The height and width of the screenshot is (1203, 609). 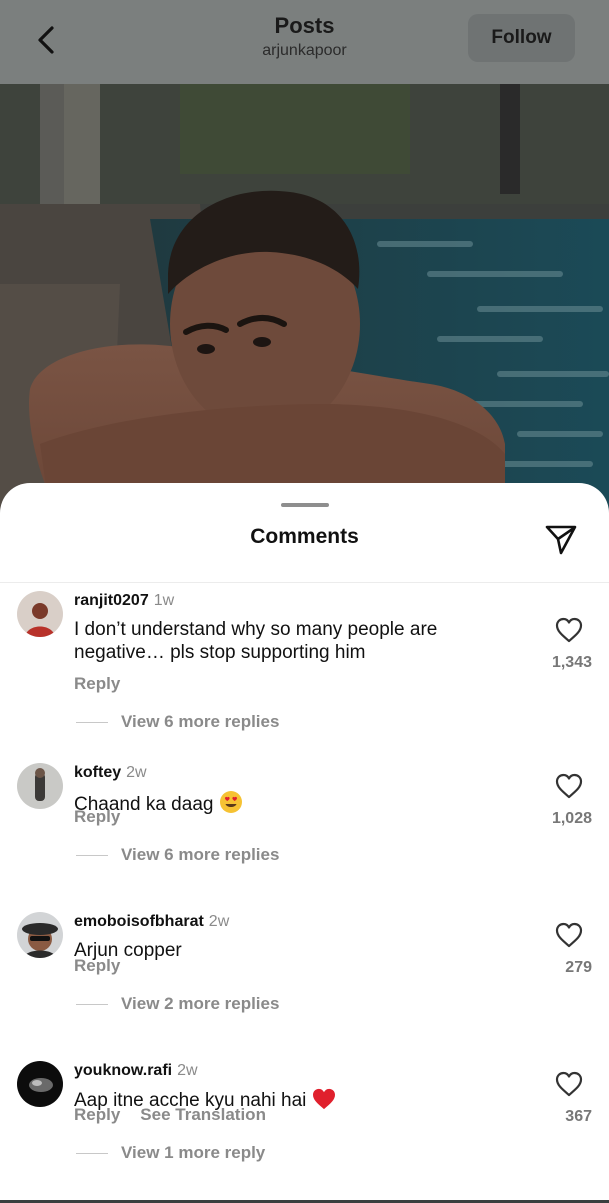 I want to click on comment-username: youknow.rafi, so click(x=123, y=1070).